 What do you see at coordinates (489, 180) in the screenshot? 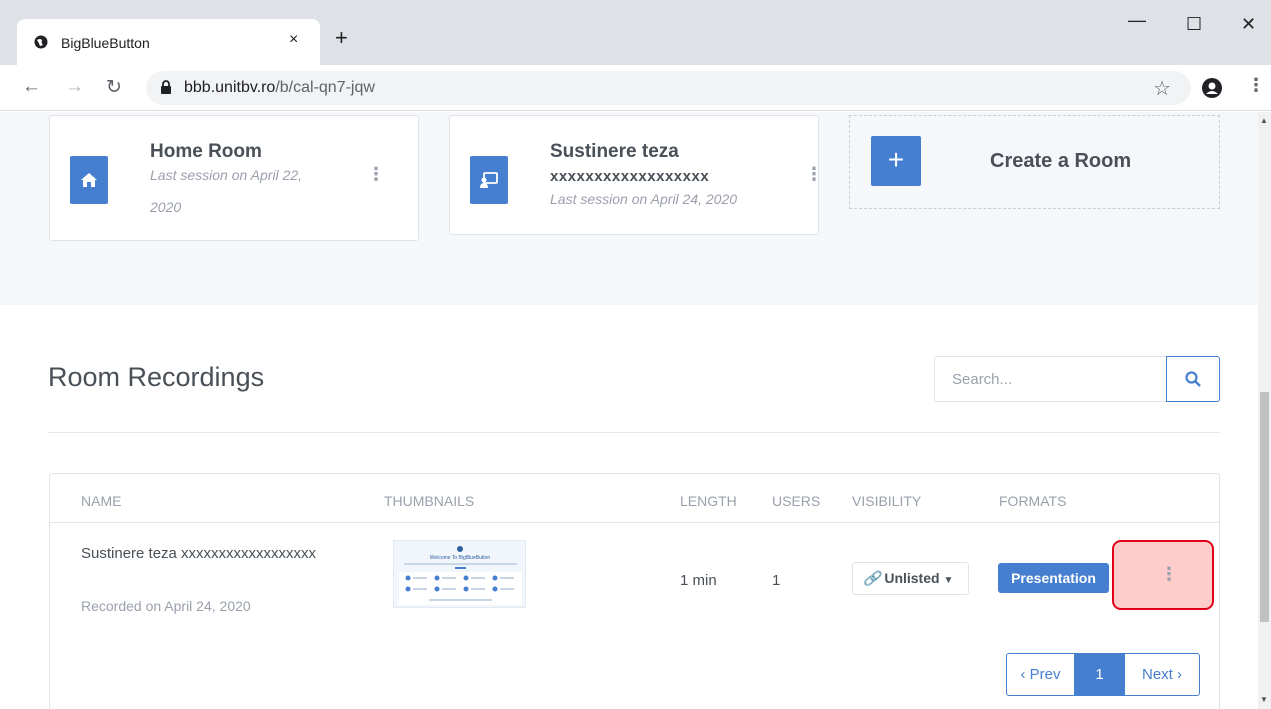
I see `presentation-icon` at bounding box center [489, 180].